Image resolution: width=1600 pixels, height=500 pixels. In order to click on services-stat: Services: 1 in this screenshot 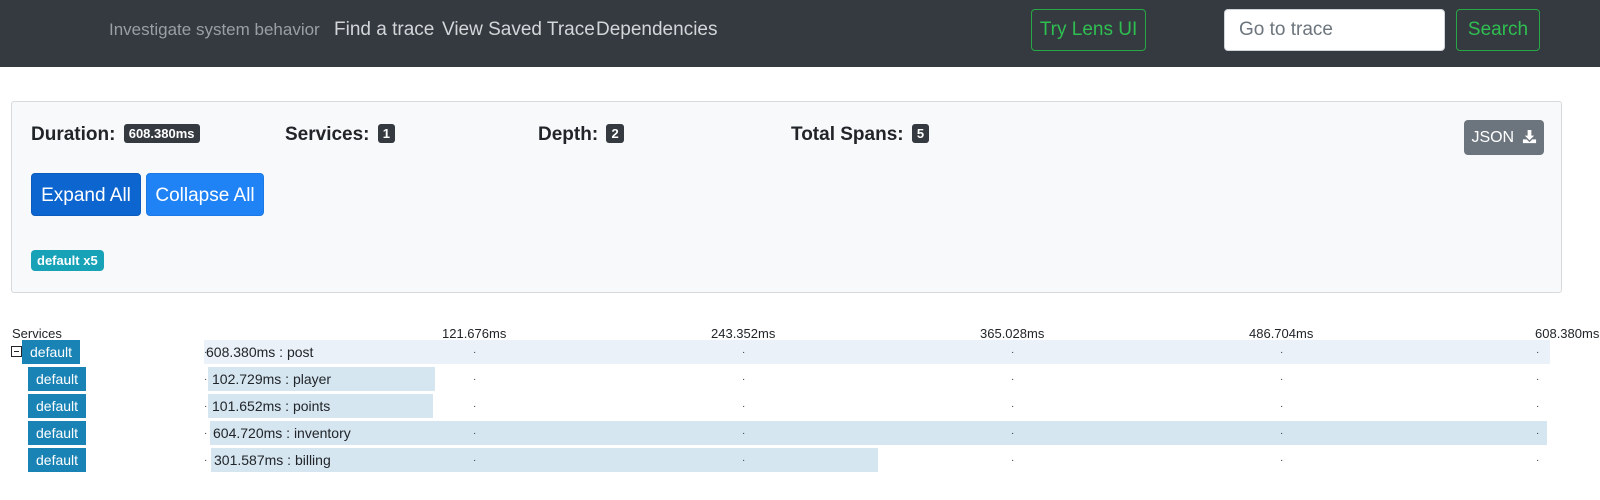, I will do `click(340, 135)`.